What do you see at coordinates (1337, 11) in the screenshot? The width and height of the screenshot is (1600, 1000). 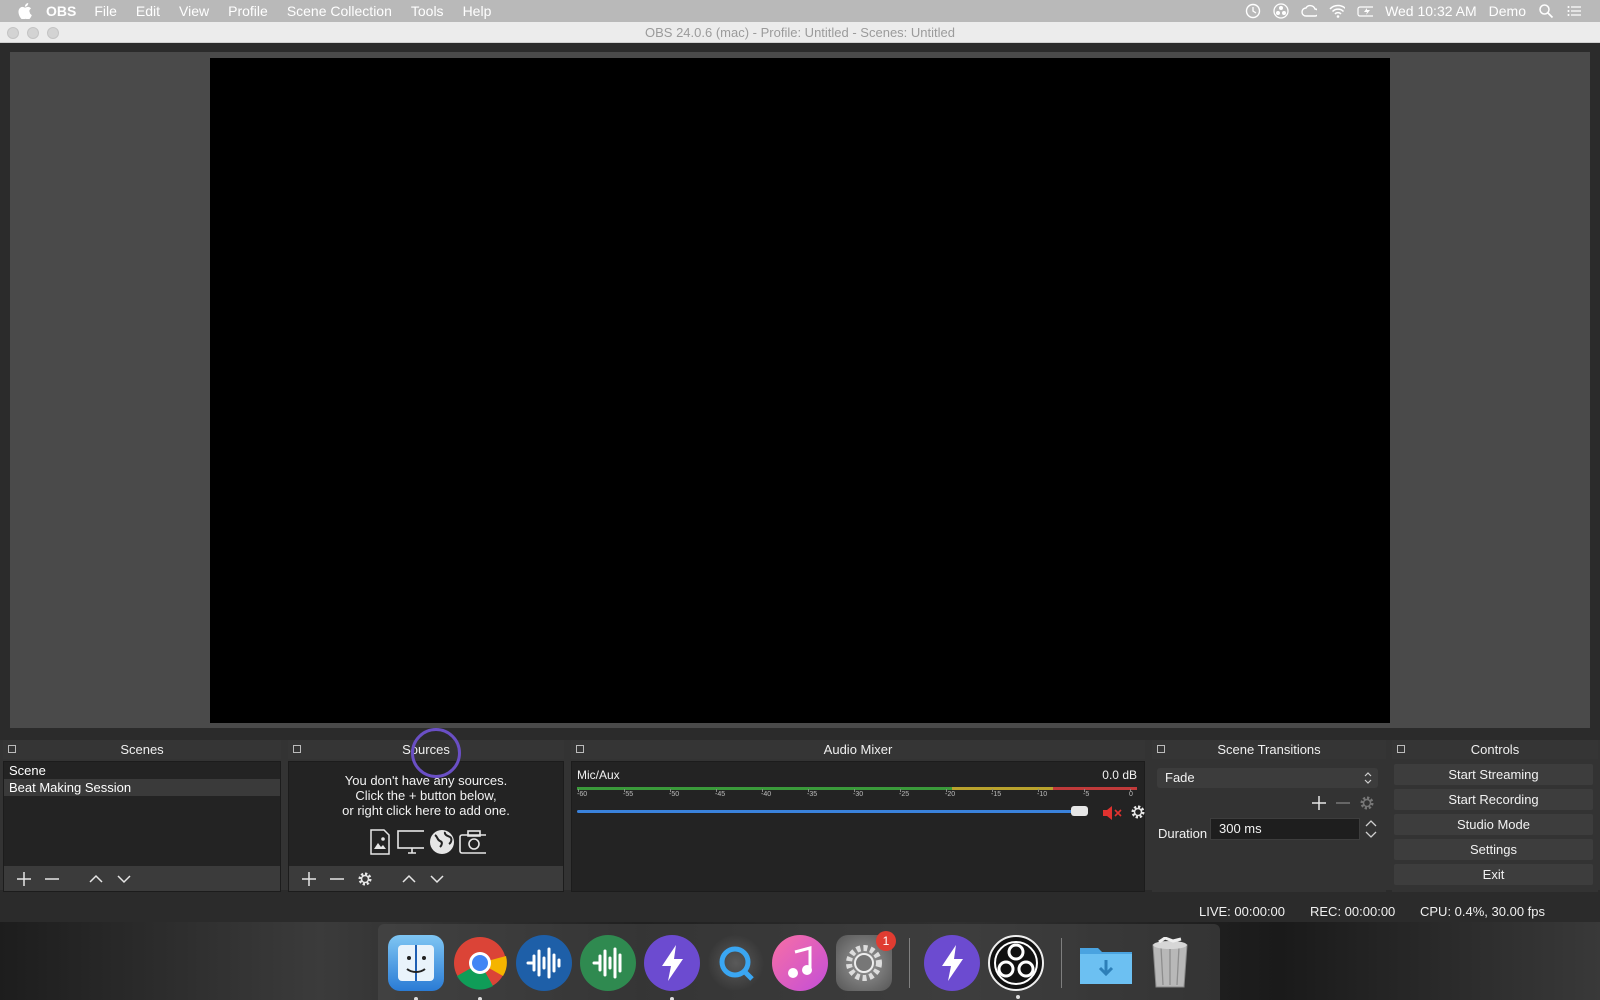 I see `wifi-icon` at bounding box center [1337, 11].